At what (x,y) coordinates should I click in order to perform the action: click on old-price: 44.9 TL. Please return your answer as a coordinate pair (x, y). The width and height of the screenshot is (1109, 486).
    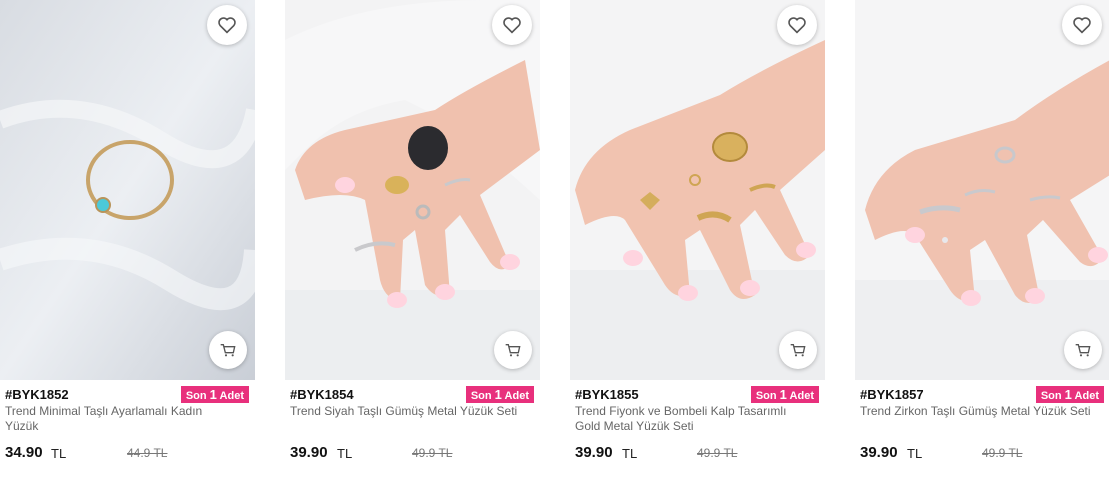
    Looking at the image, I should click on (147, 453).